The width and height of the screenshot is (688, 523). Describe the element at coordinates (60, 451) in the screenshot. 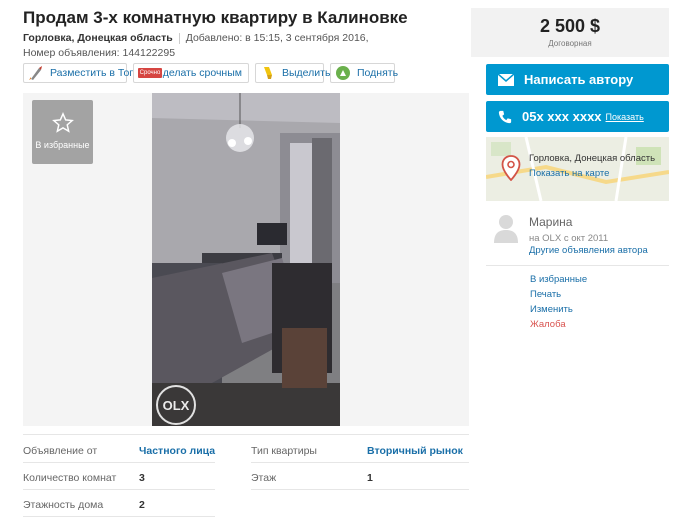

I see `detail-label: Объявление от` at that location.